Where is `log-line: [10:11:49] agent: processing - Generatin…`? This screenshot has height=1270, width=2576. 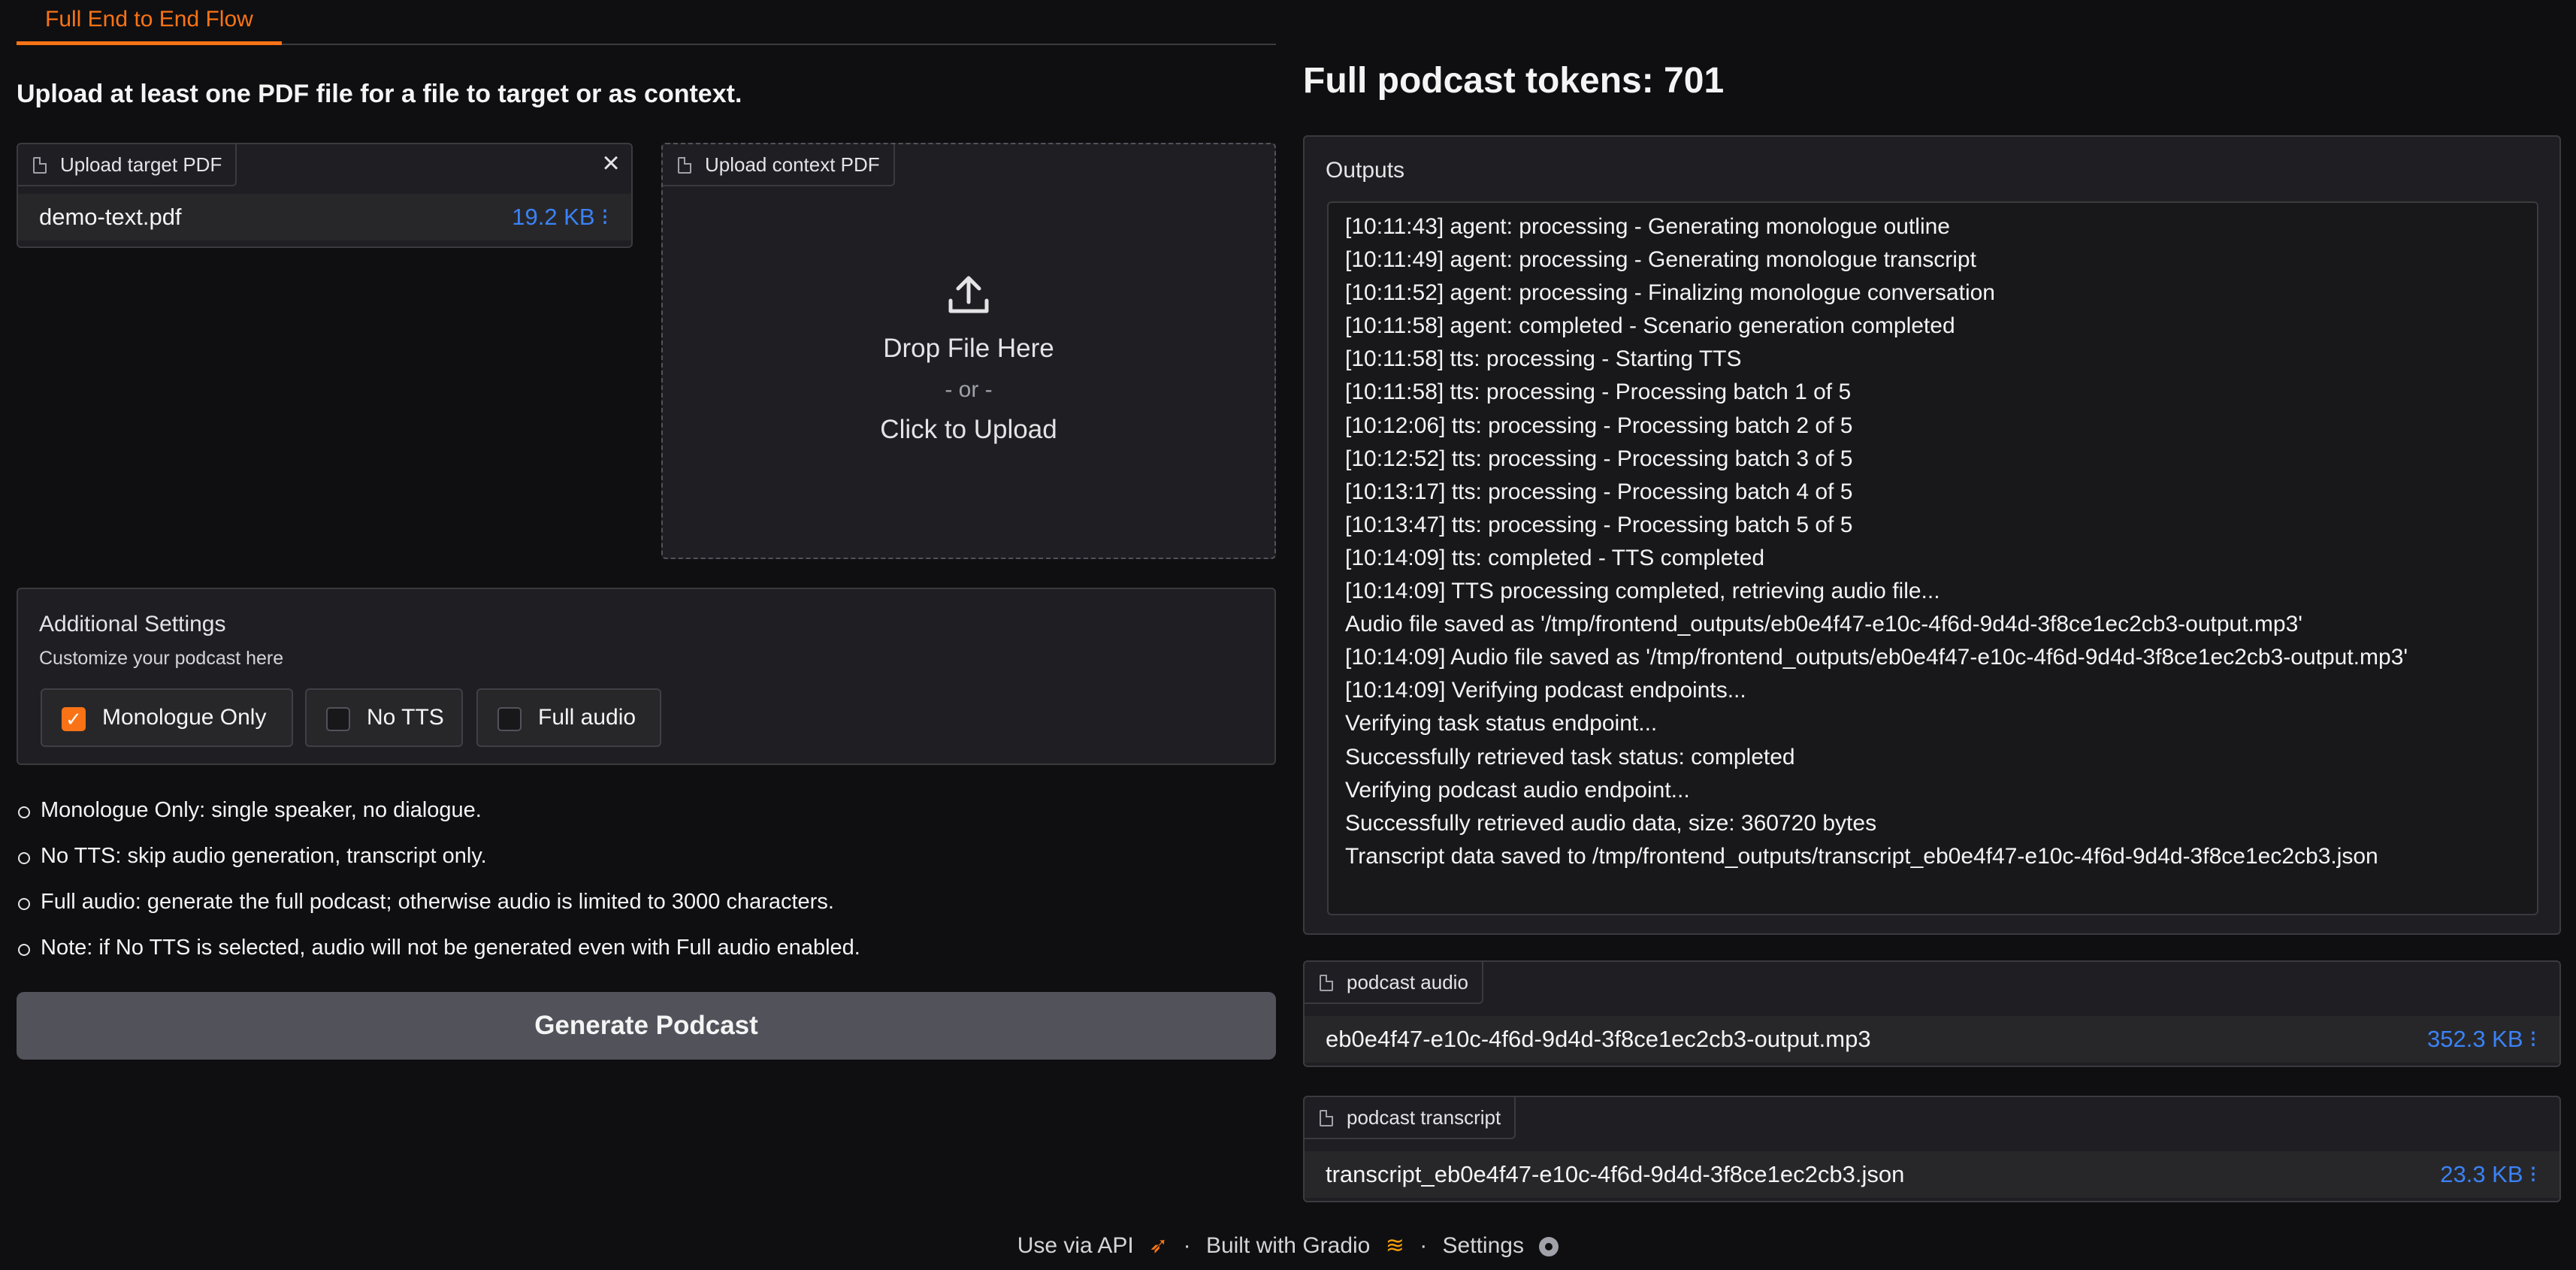 log-line: [10:11:49] agent: processing - Generatin… is located at coordinates (1661, 260).